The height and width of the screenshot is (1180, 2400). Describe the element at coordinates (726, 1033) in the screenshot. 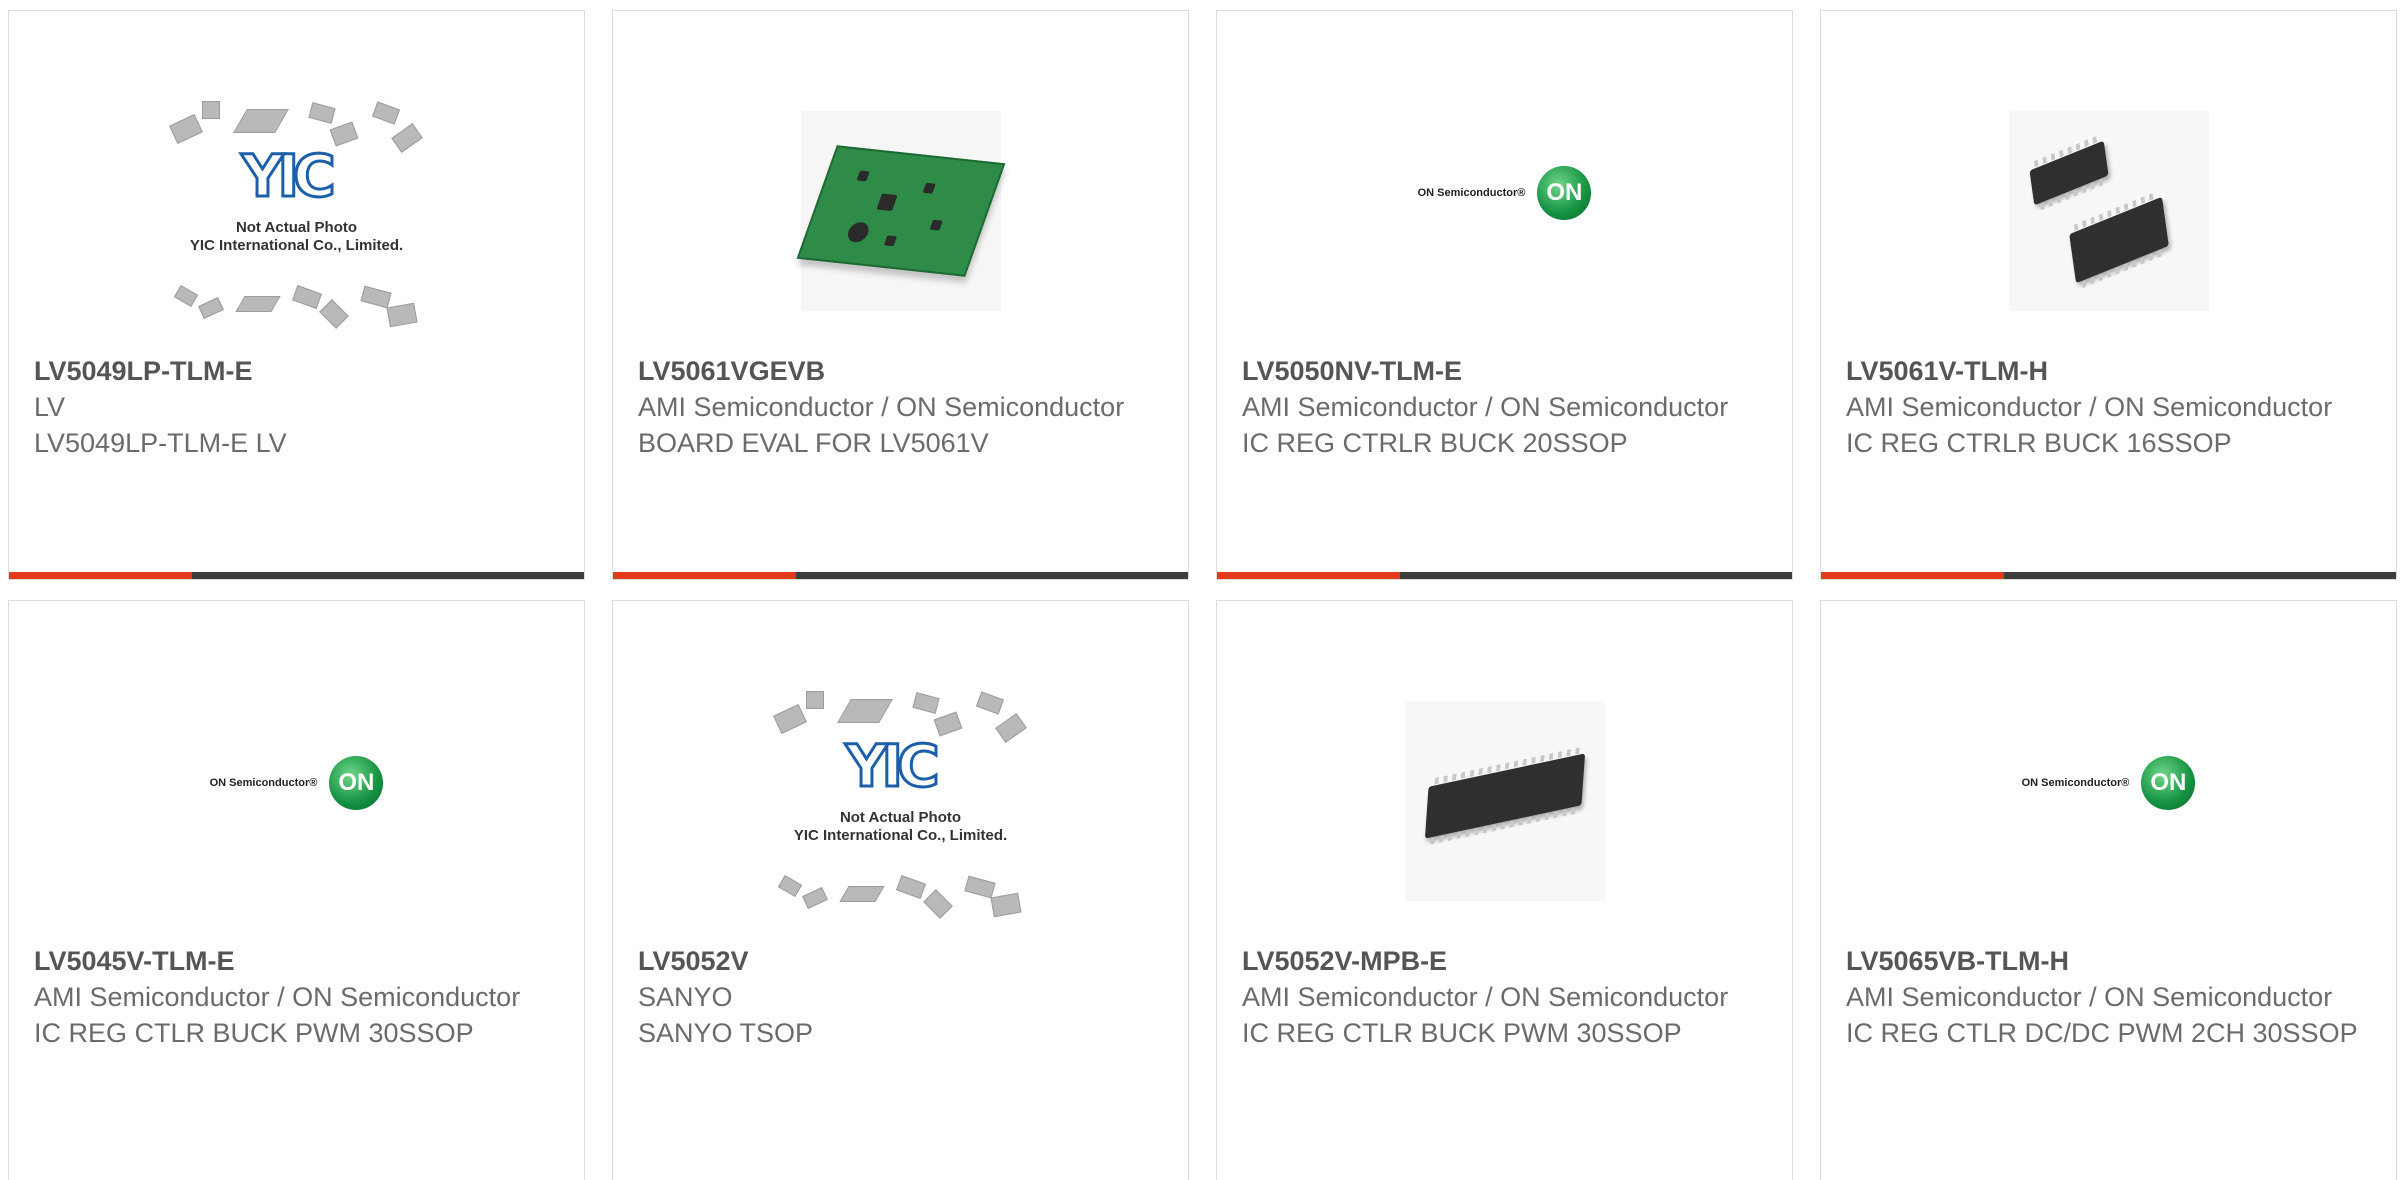

I see `description: SANYO TSOP` at that location.